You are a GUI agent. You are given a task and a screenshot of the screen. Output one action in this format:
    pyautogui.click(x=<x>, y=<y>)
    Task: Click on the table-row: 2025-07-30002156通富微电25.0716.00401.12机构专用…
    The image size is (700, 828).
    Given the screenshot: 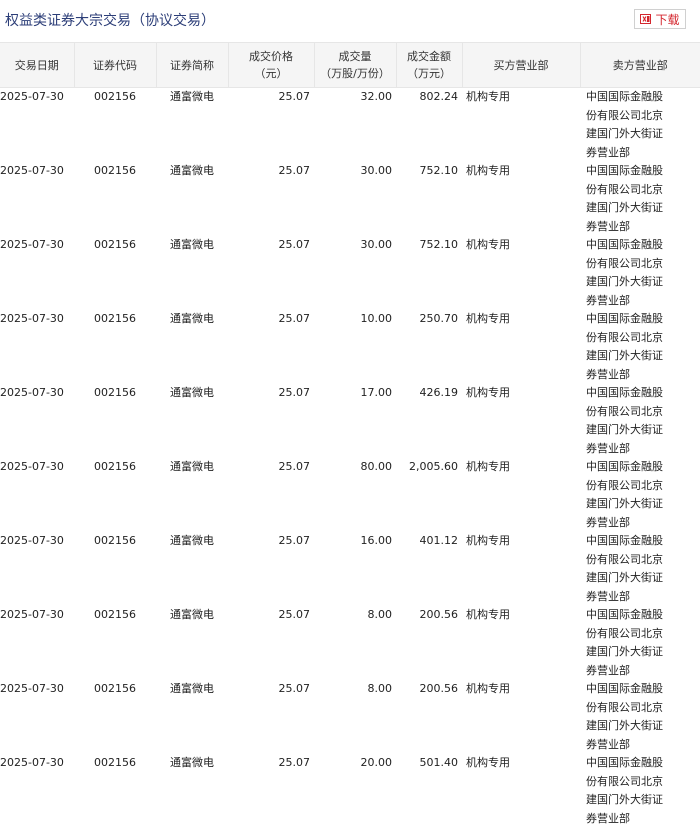 What is the action you would take?
    pyautogui.click(x=350, y=569)
    